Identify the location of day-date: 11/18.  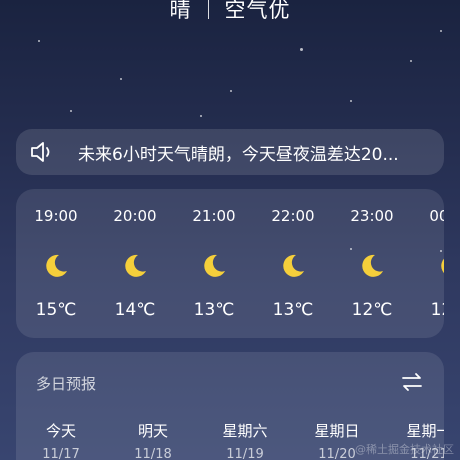
(153, 453).